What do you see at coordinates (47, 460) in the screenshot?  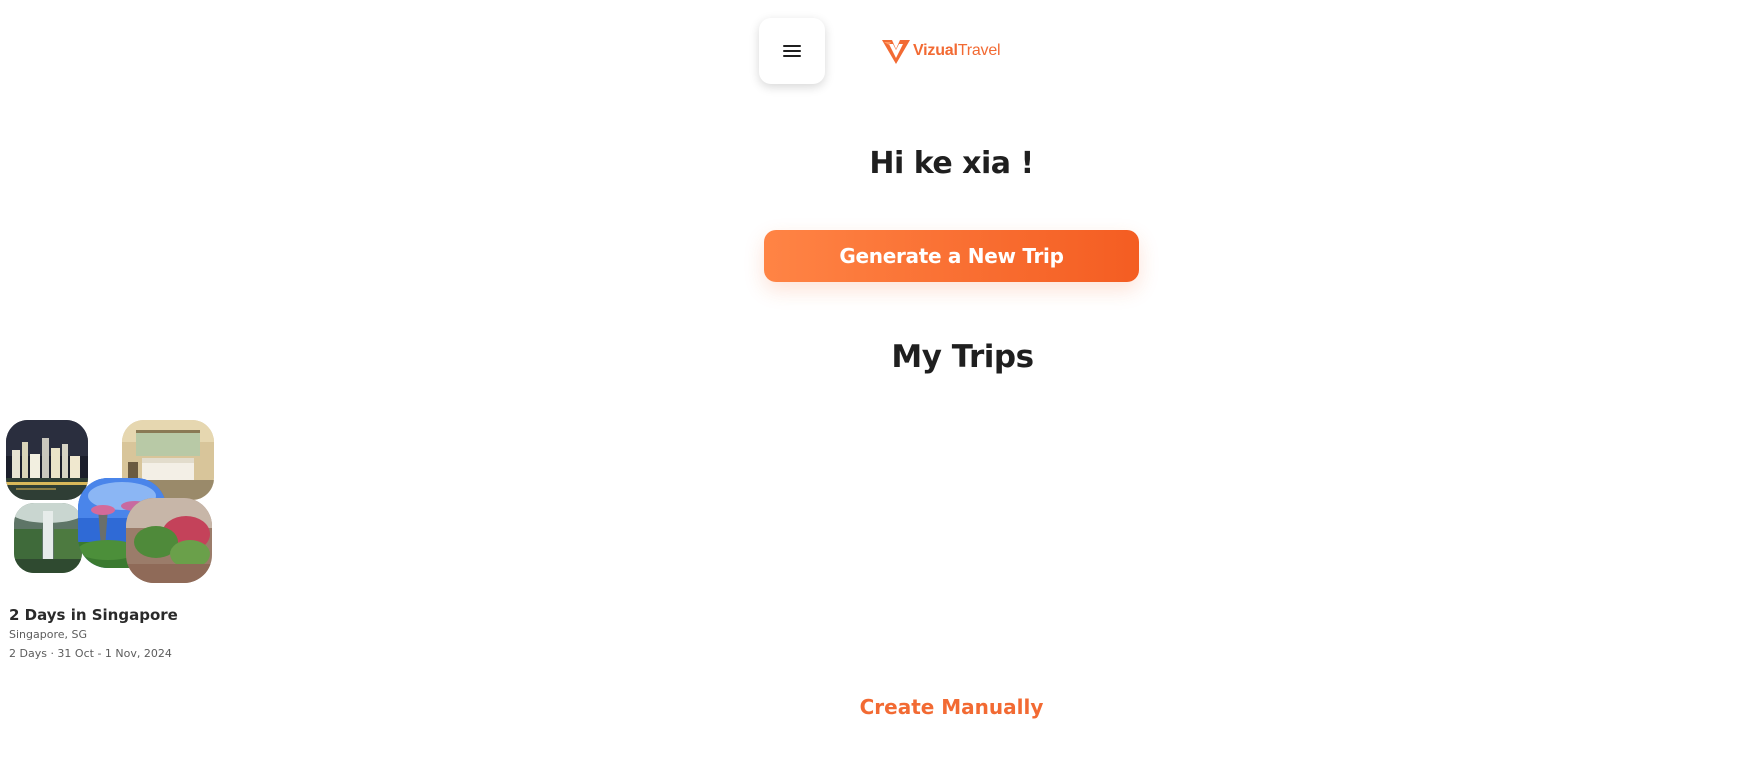 I see `trip-photo-skyline` at bounding box center [47, 460].